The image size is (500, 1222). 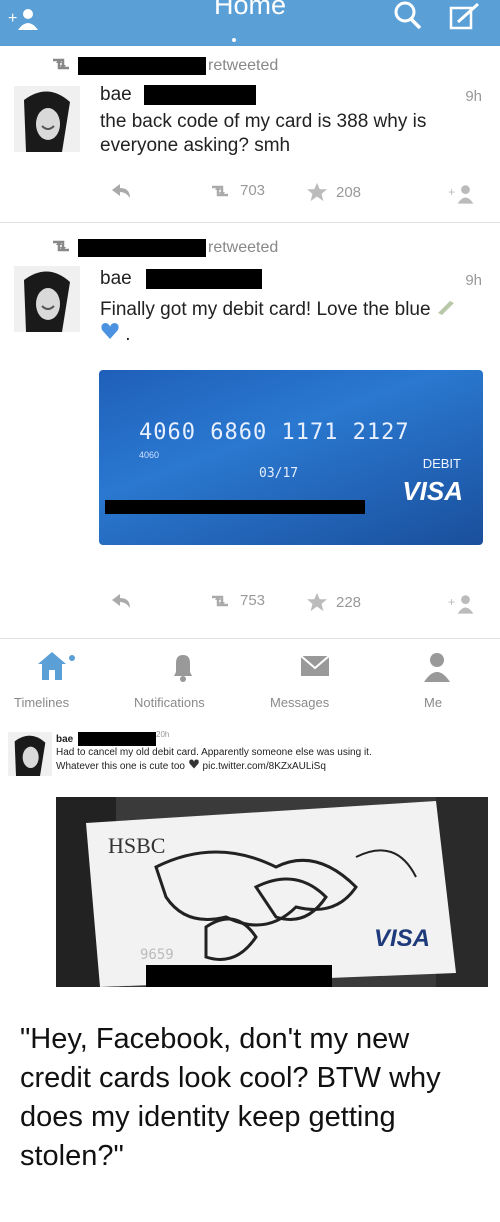 What do you see at coordinates (195, 765) in the screenshot?
I see `heart-emoji-icon` at bounding box center [195, 765].